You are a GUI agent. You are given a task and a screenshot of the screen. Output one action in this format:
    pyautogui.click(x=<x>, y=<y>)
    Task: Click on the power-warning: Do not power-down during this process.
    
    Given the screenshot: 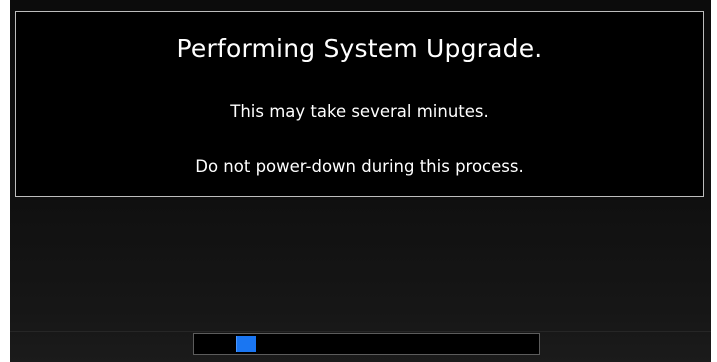 What is the action you would take?
    pyautogui.click(x=359, y=166)
    